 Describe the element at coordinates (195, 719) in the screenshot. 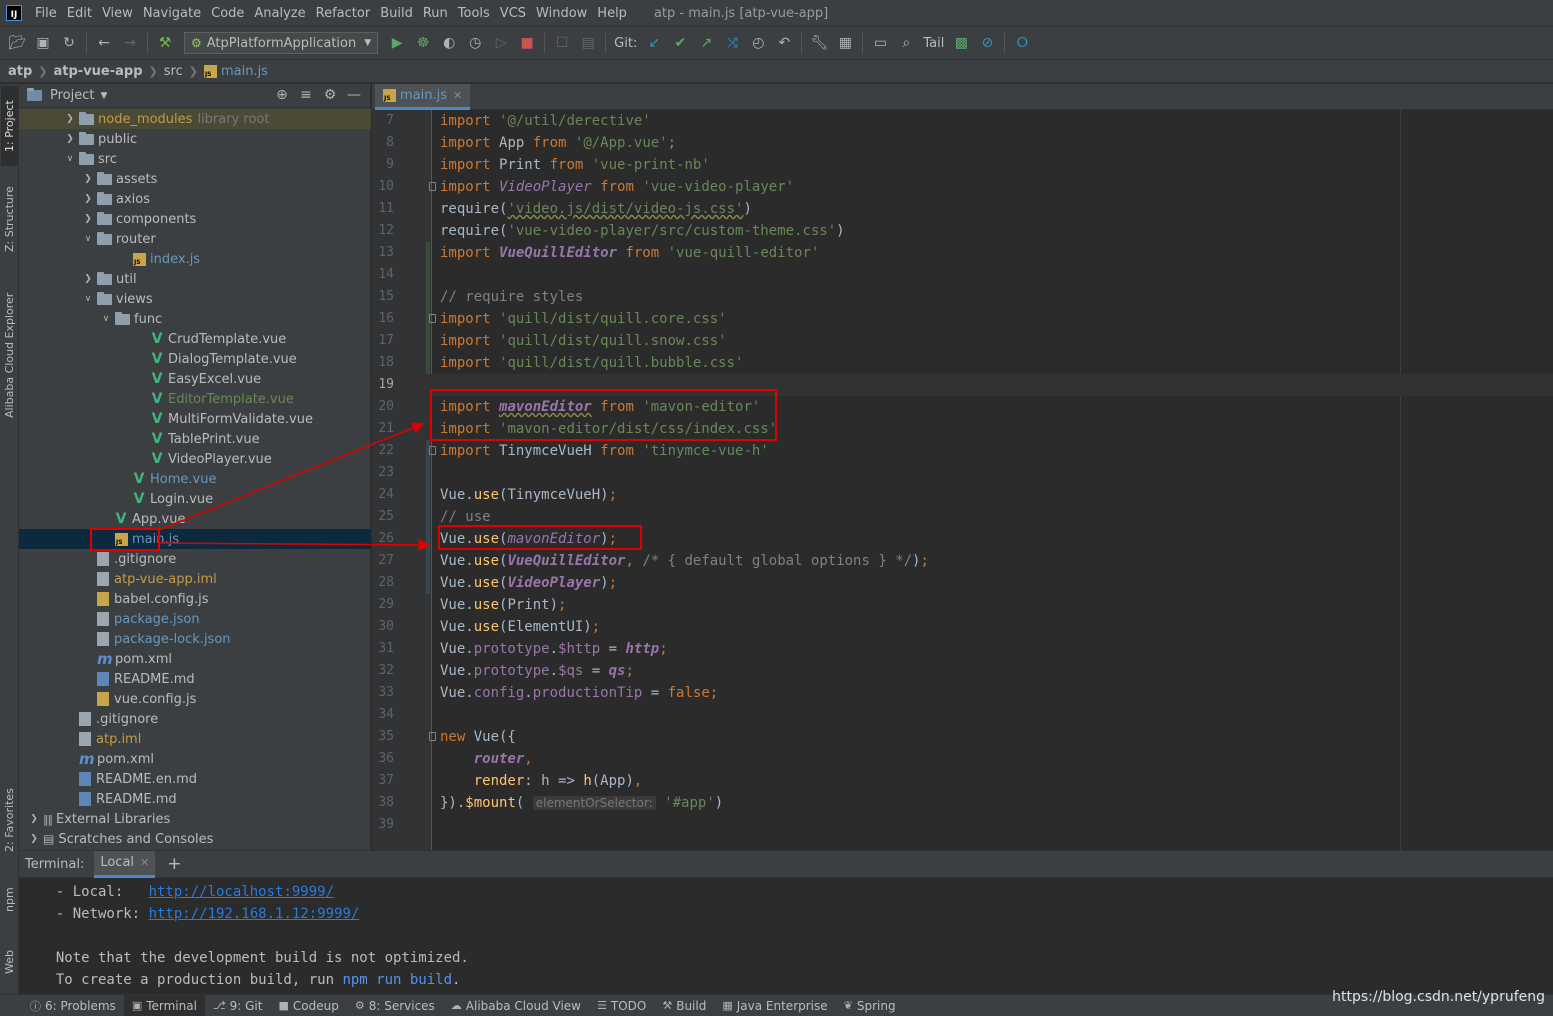

I see `tree-item: .gitignore` at that location.